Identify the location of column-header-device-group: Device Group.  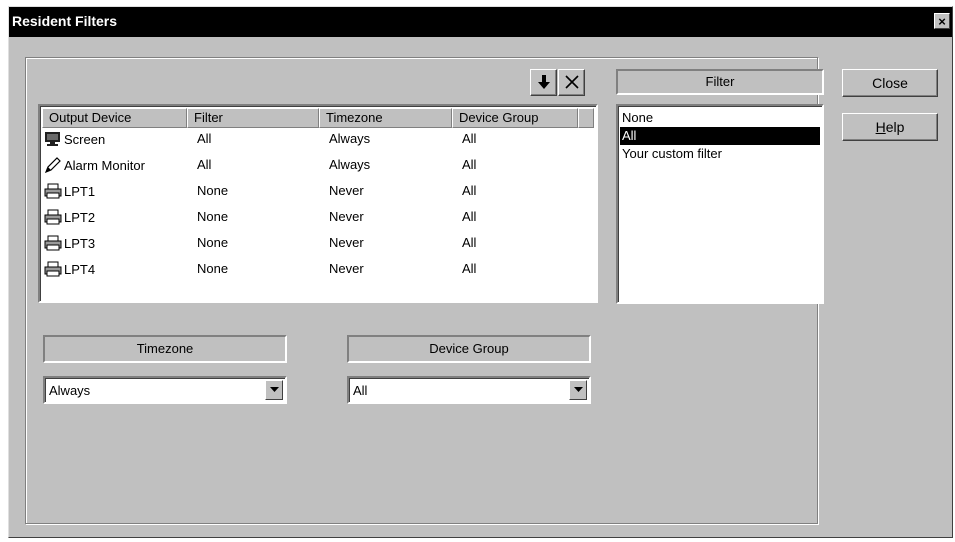
(515, 118).